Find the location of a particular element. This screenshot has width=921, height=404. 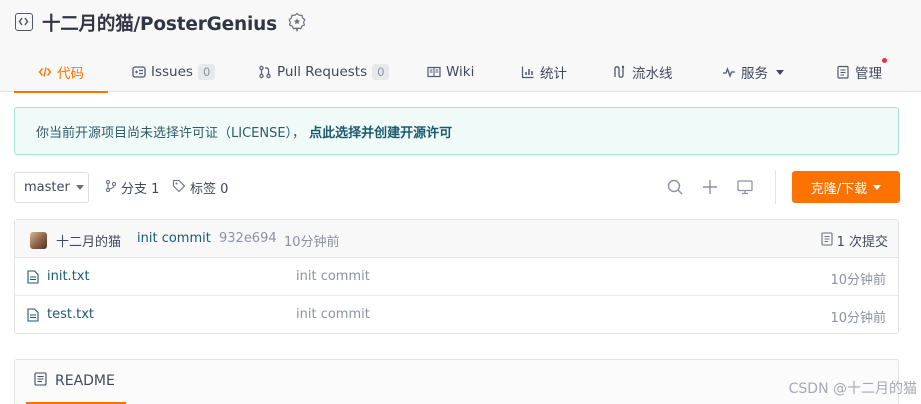

branches-count: 分支 1 is located at coordinates (140, 189).